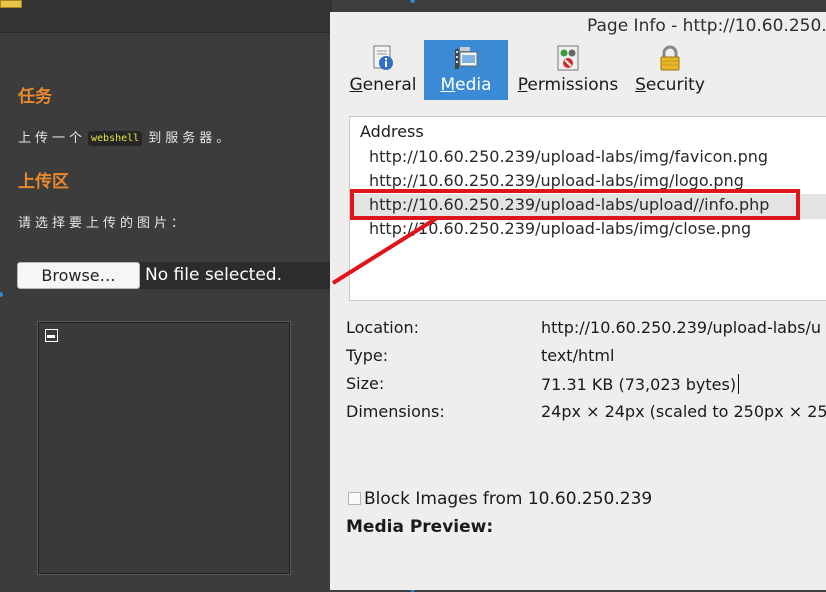  What do you see at coordinates (575, 204) in the screenshot?
I see `annotation-highlight-box` at bounding box center [575, 204].